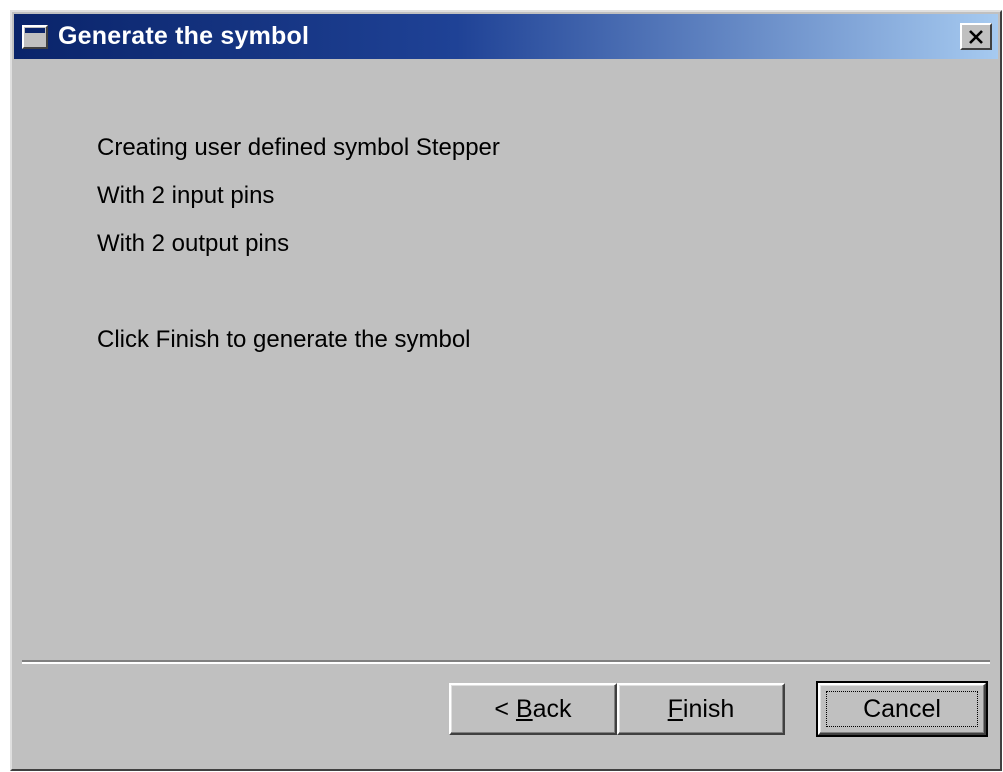 This screenshot has height=772, width=1003. I want to click on back-button-prefix: <, so click(505, 708).